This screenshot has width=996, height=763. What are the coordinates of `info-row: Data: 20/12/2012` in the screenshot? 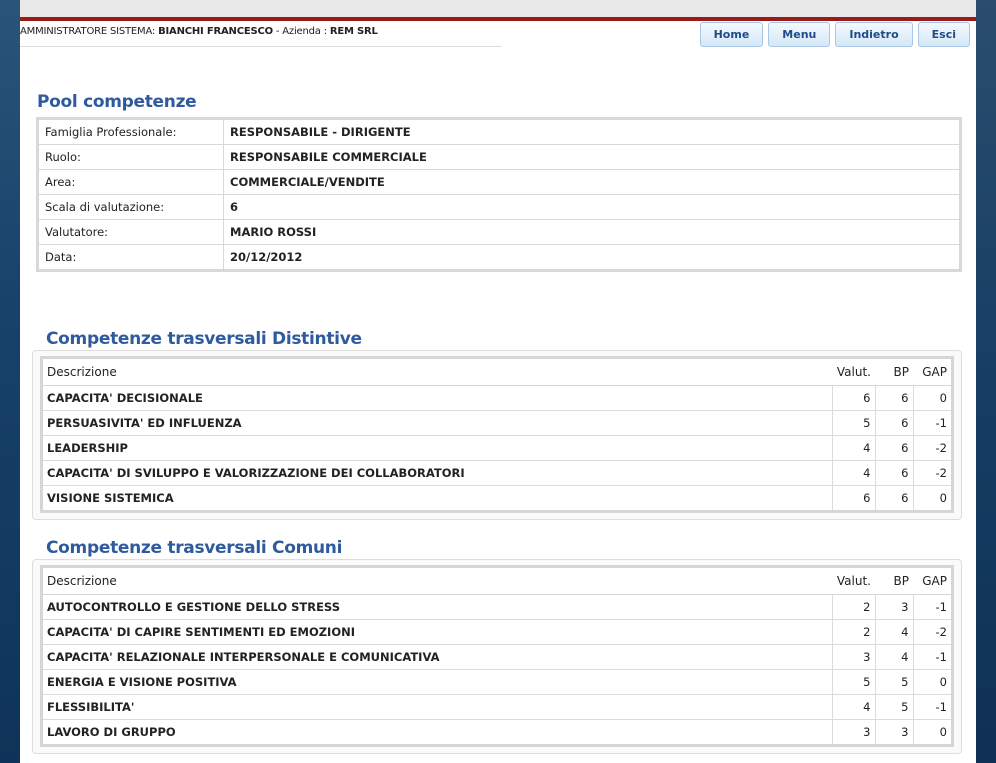 It's located at (499, 257).